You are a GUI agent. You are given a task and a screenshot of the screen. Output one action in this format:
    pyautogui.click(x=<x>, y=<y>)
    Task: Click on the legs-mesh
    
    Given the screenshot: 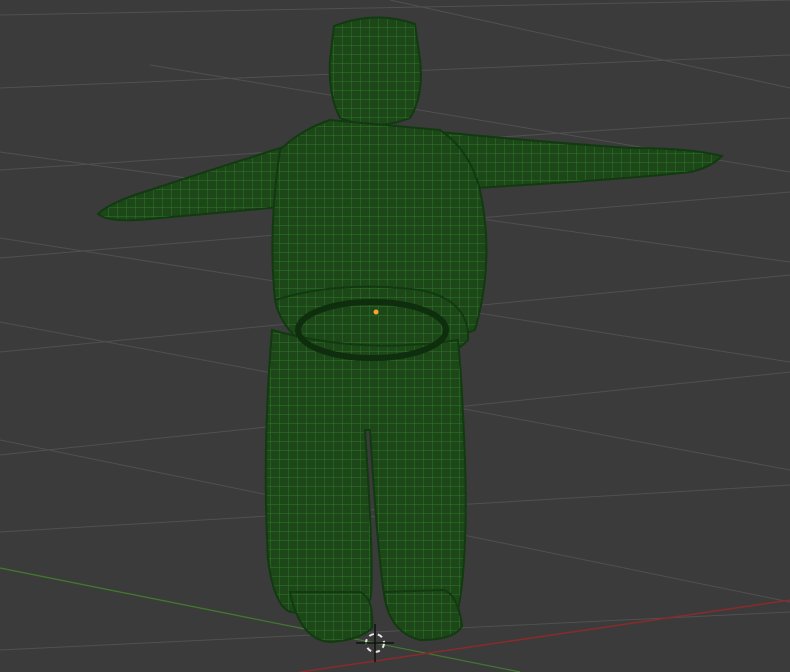 What is the action you would take?
    pyautogui.click(x=365, y=471)
    